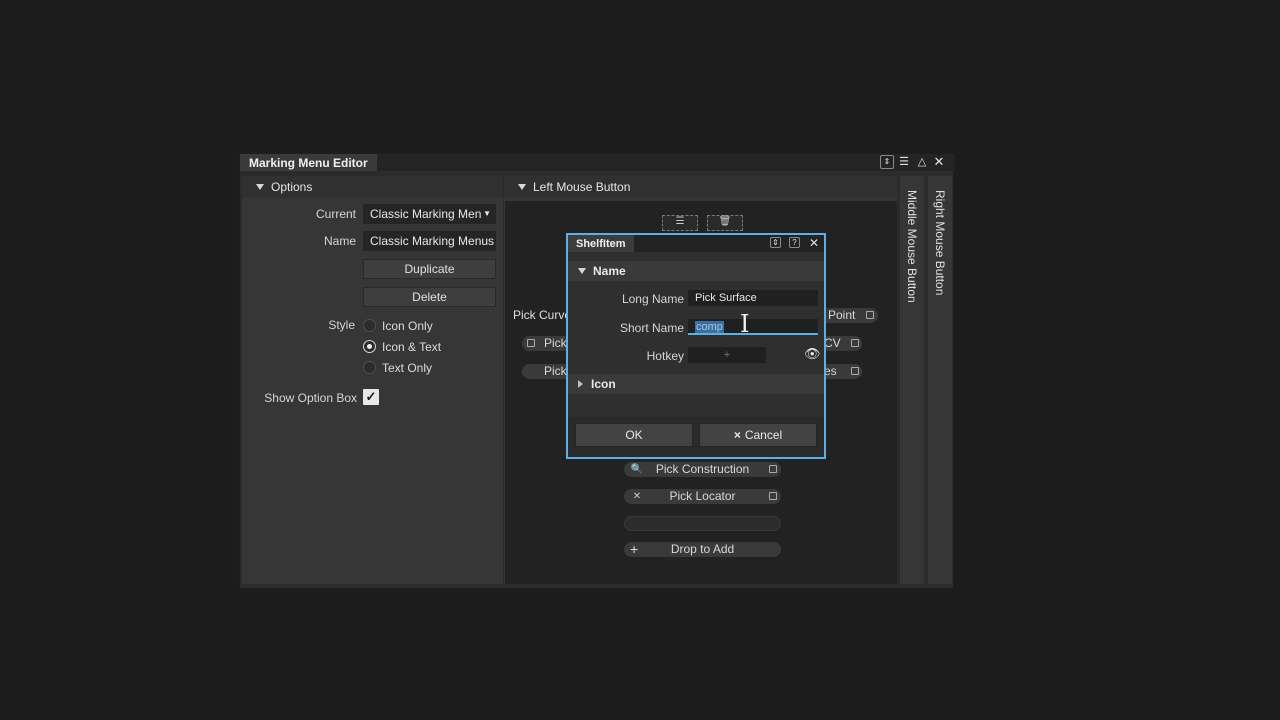  I want to click on duplicate-button: Duplicate, so click(429, 269).